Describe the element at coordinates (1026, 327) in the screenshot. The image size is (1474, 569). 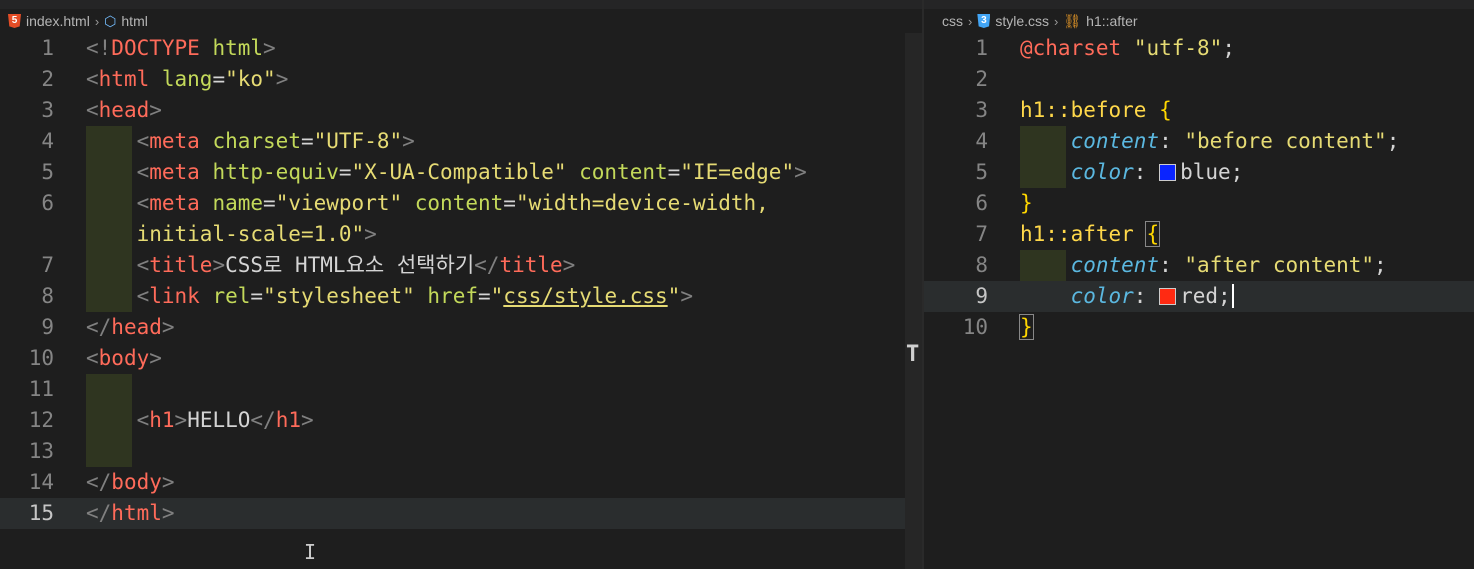
I see `matched-brace: }` at that location.